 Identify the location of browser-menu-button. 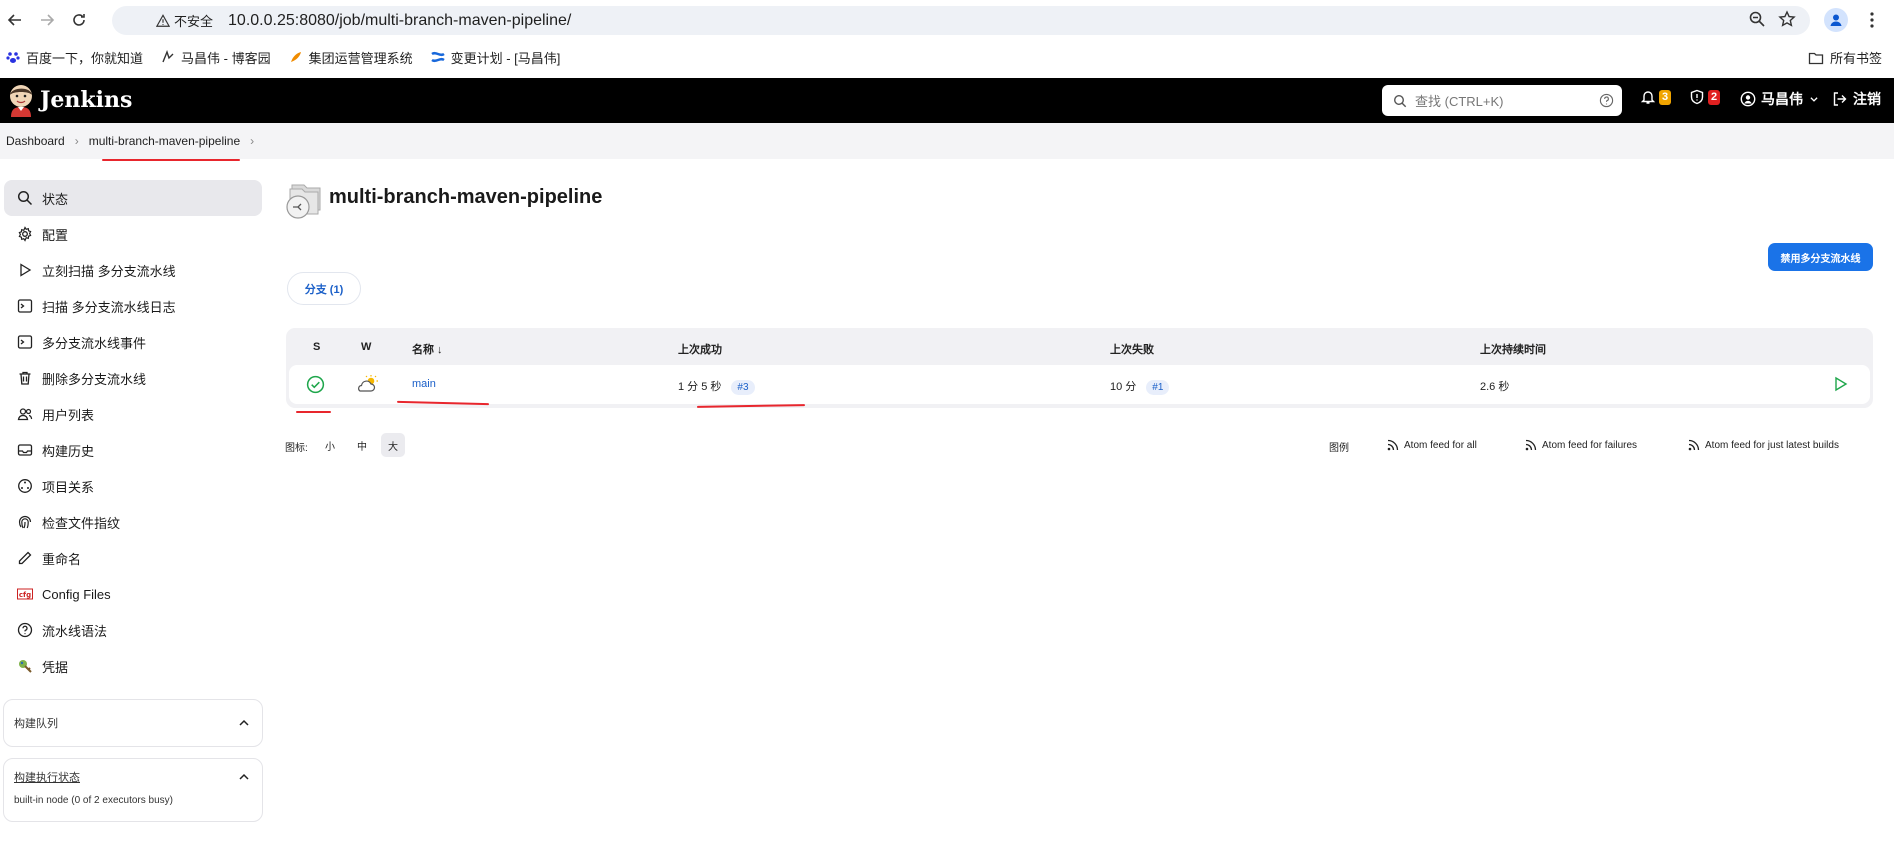
(1872, 20).